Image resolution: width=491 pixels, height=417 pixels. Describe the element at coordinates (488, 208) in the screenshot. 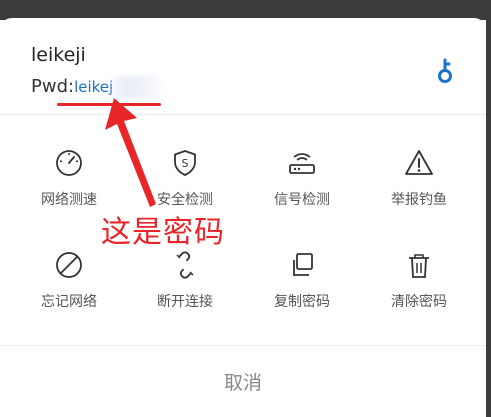

I see `screen-edge` at that location.